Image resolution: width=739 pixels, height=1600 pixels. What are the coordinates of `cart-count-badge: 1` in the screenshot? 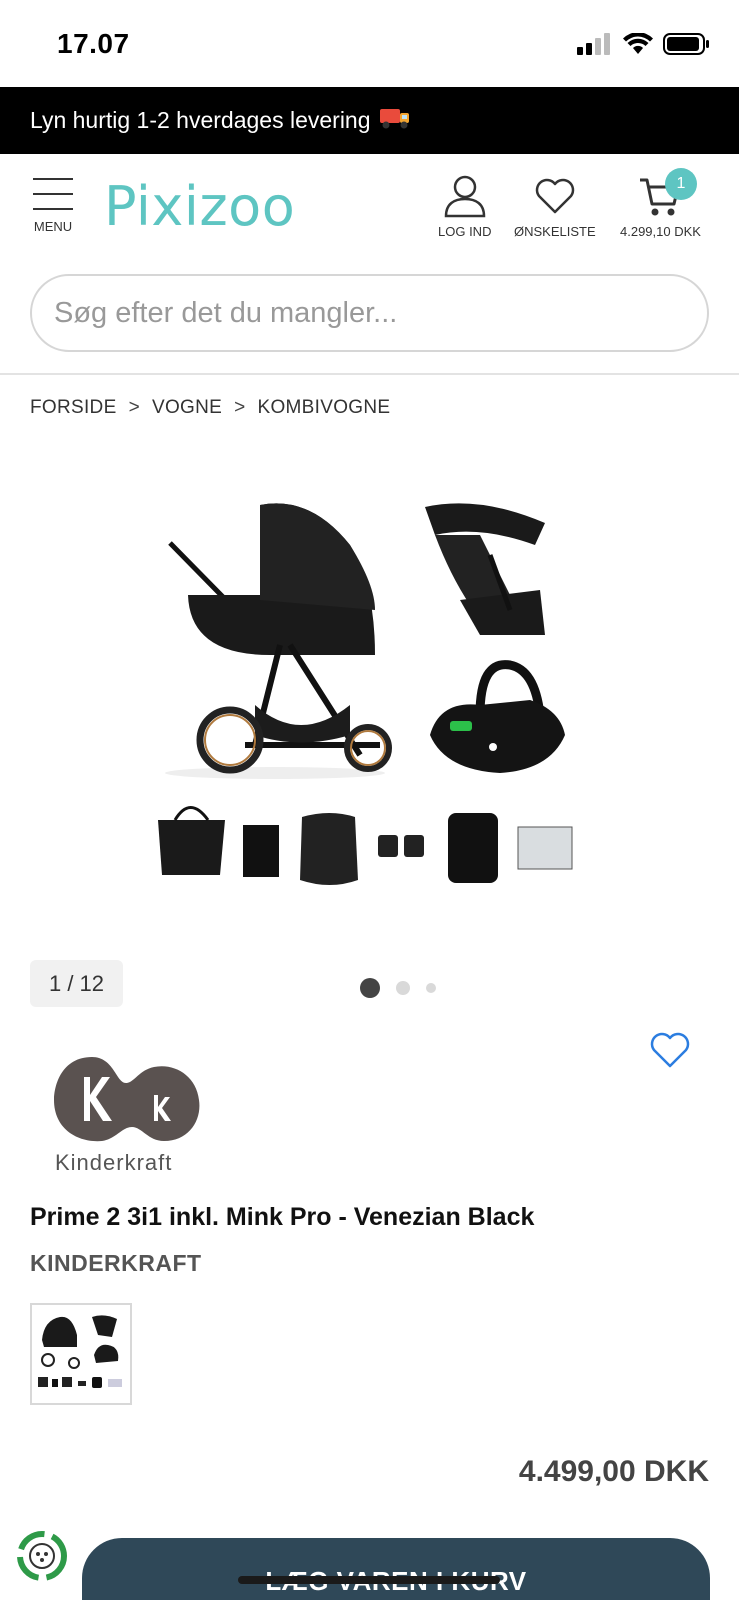 It's located at (680, 184).